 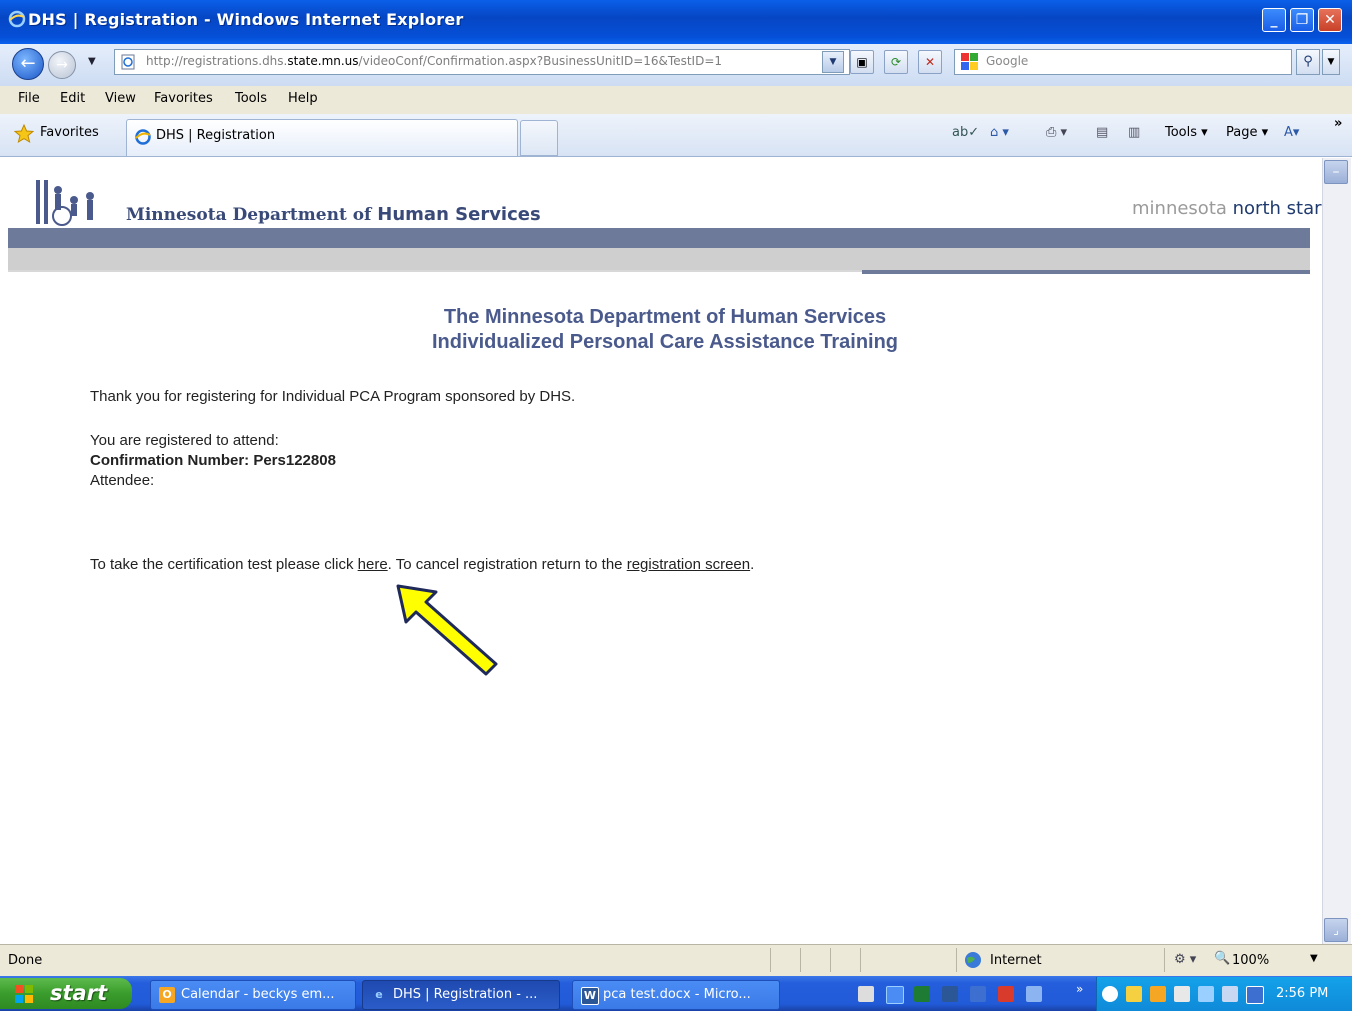 What do you see at coordinates (215, 135) in the screenshot?
I see `tab-label: DHS | Registration` at bounding box center [215, 135].